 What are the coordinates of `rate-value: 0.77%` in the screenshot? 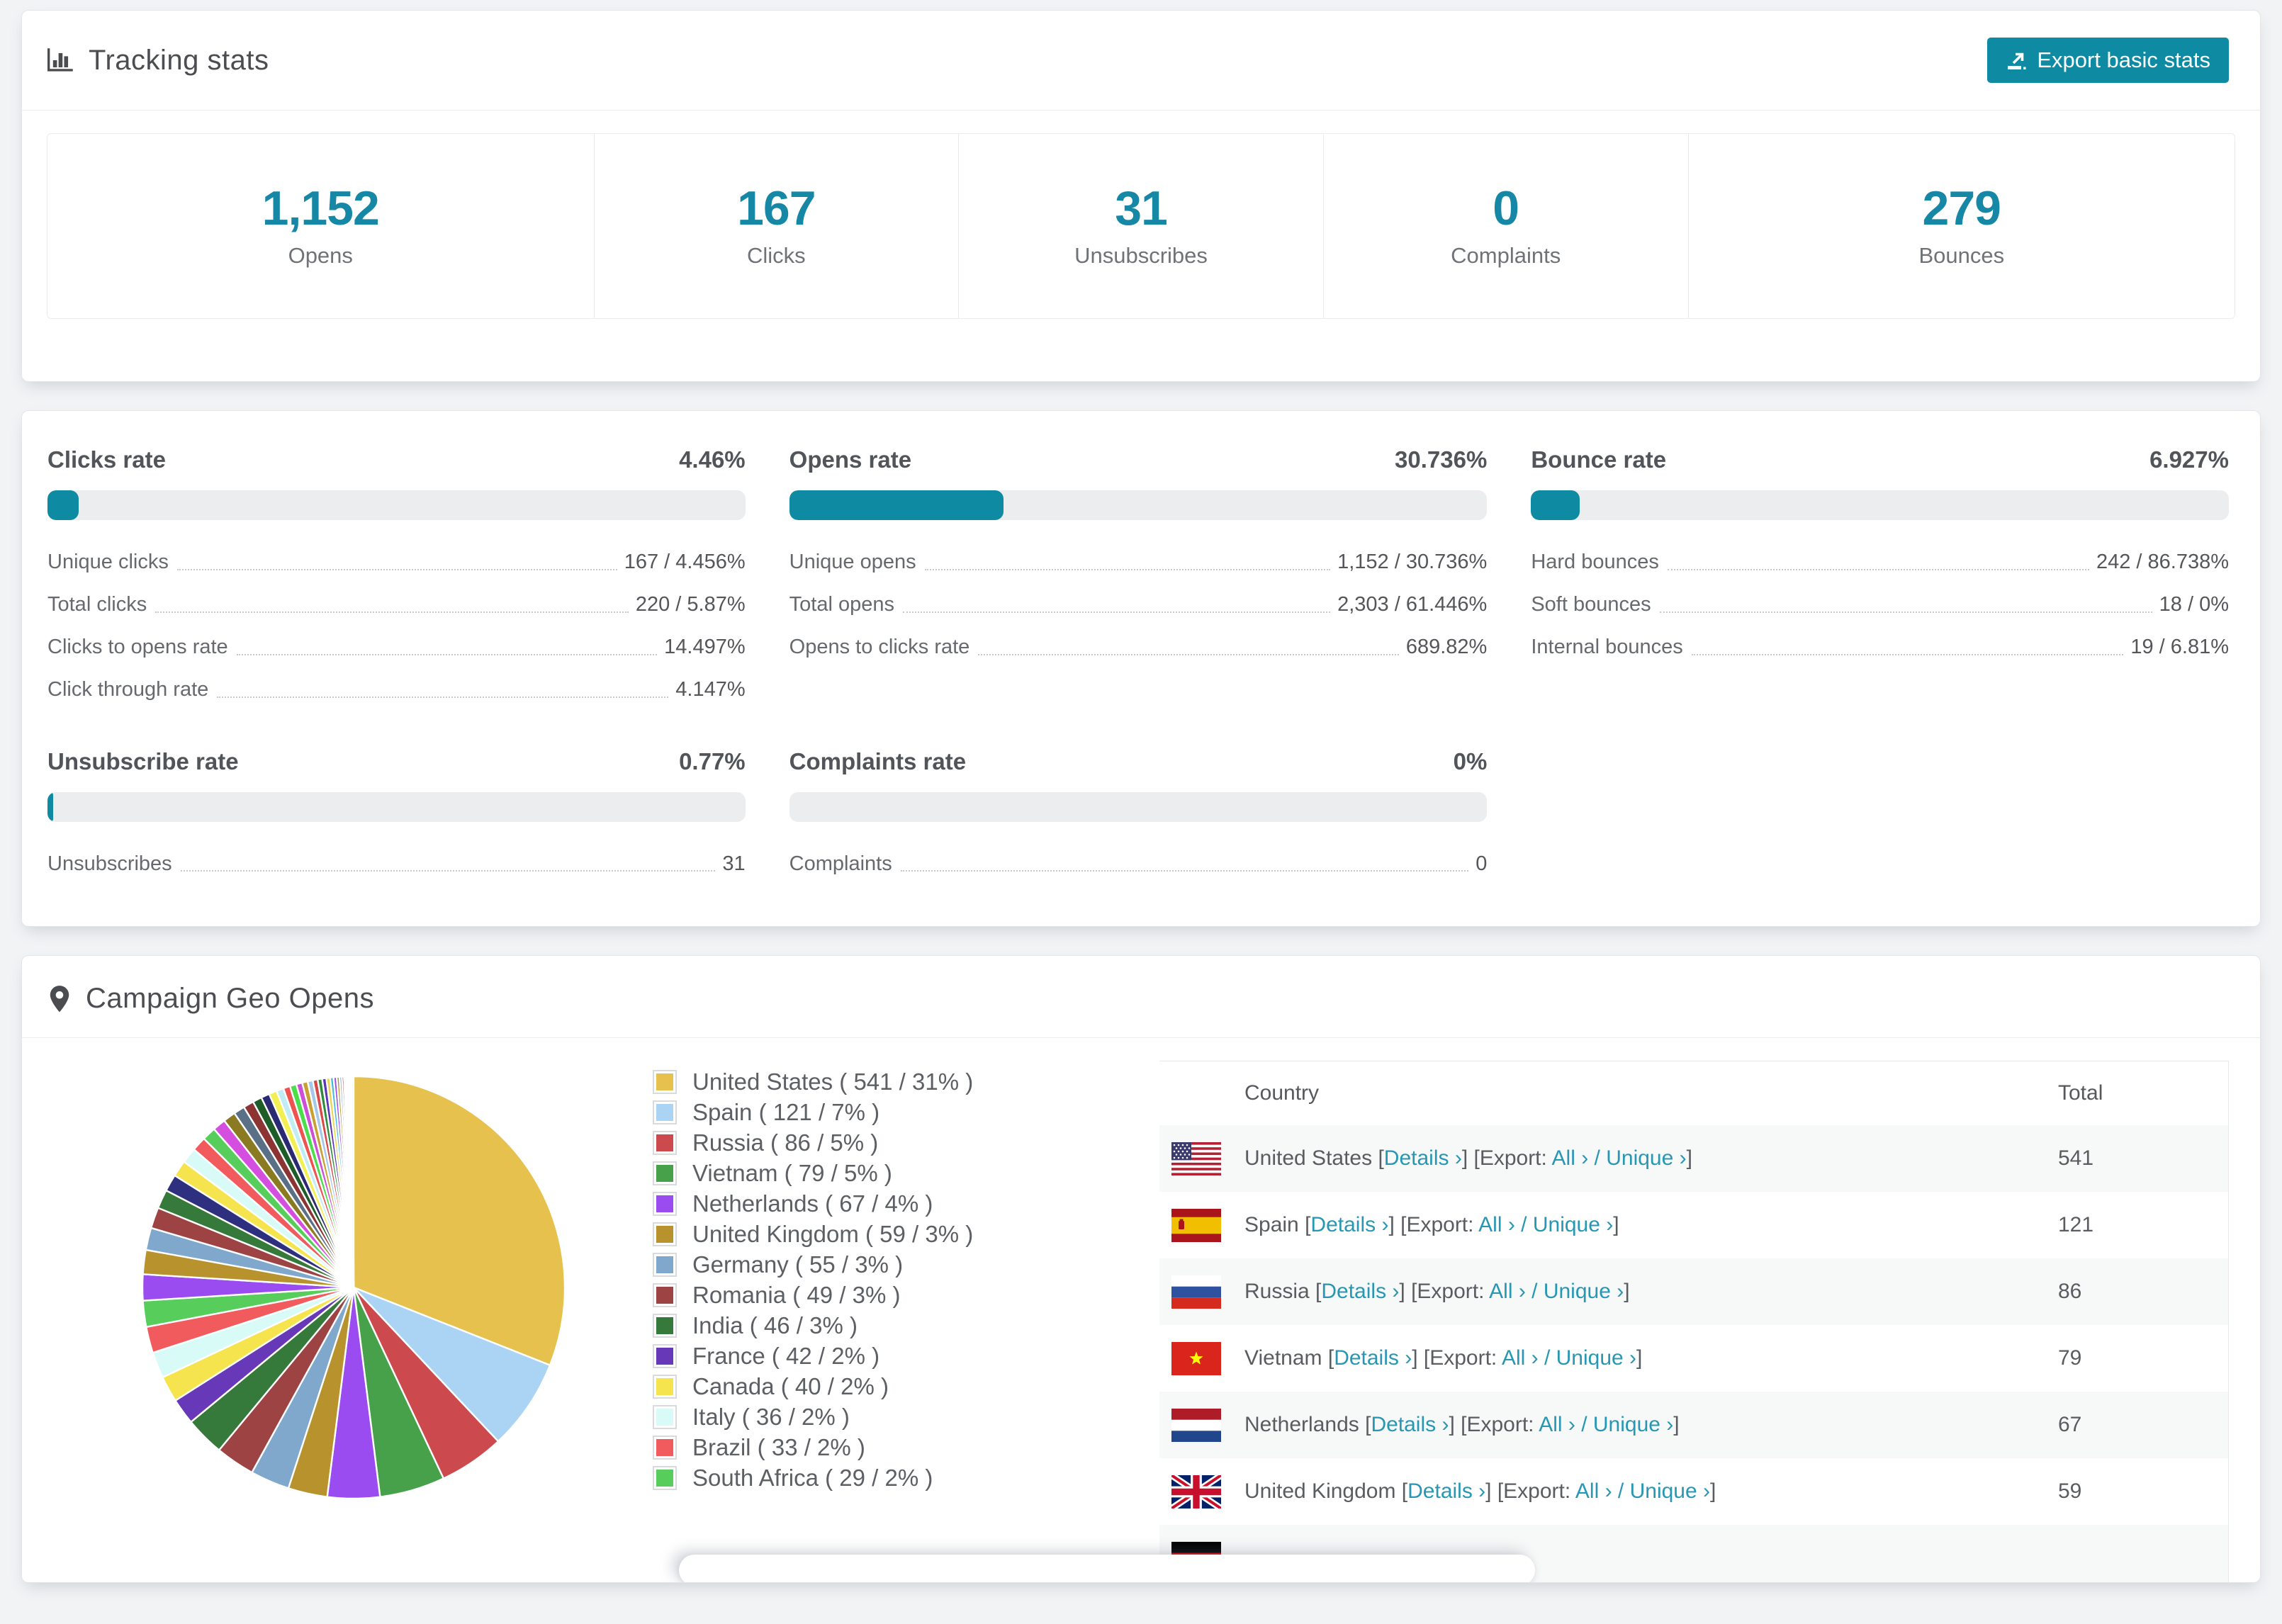 It's located at (712, 761).